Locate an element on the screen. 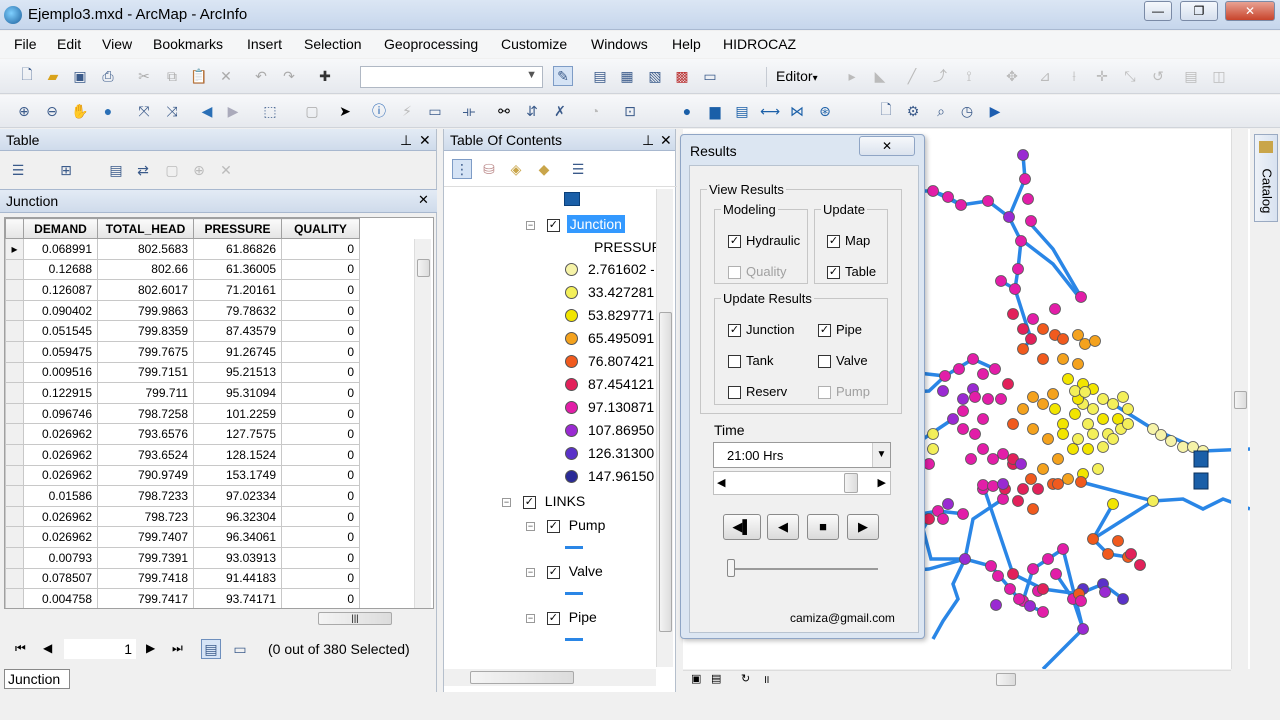  table-cell: 799.7675 is located at coordinates (145, 351).